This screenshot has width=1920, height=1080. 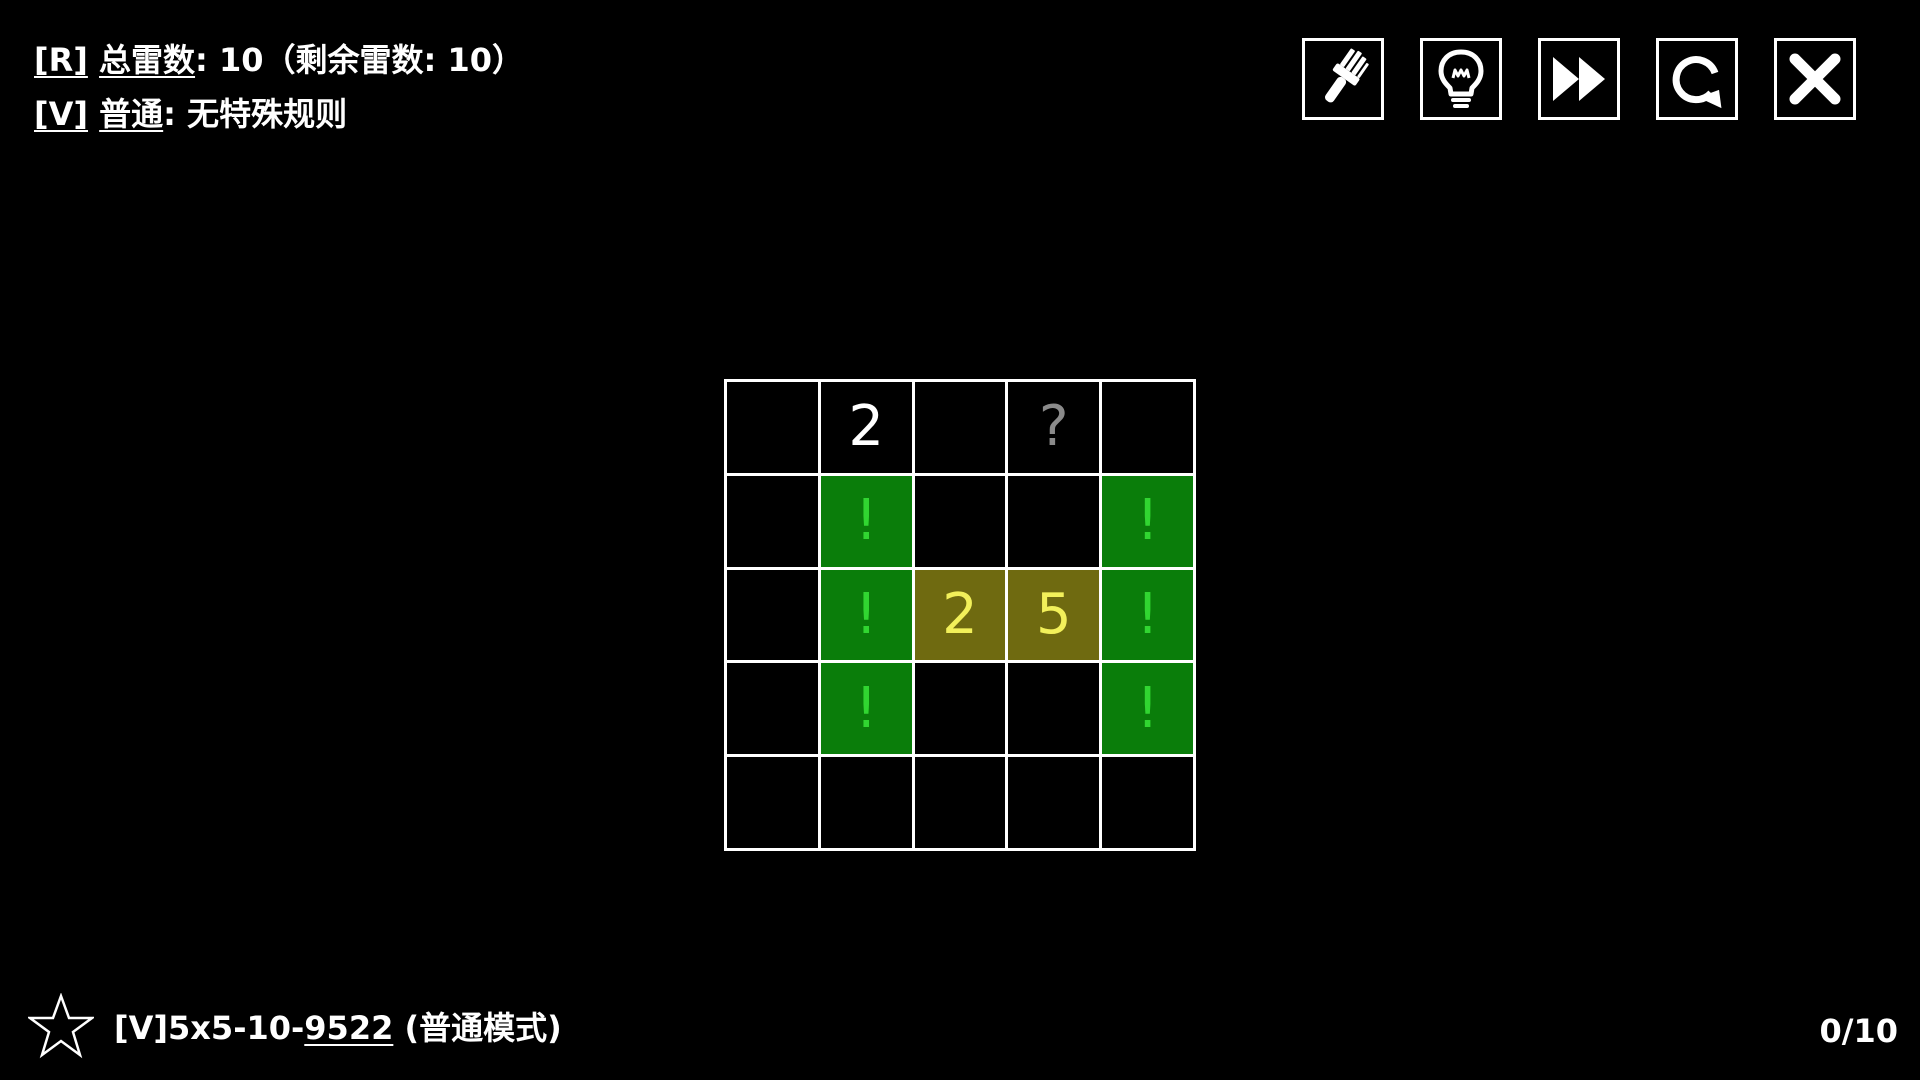 What do you see at coordinates (209, 1028) in the screenshot?
I see `puzzle-prefix: [V]5x5-10-` at bounding box center [209, 1028].